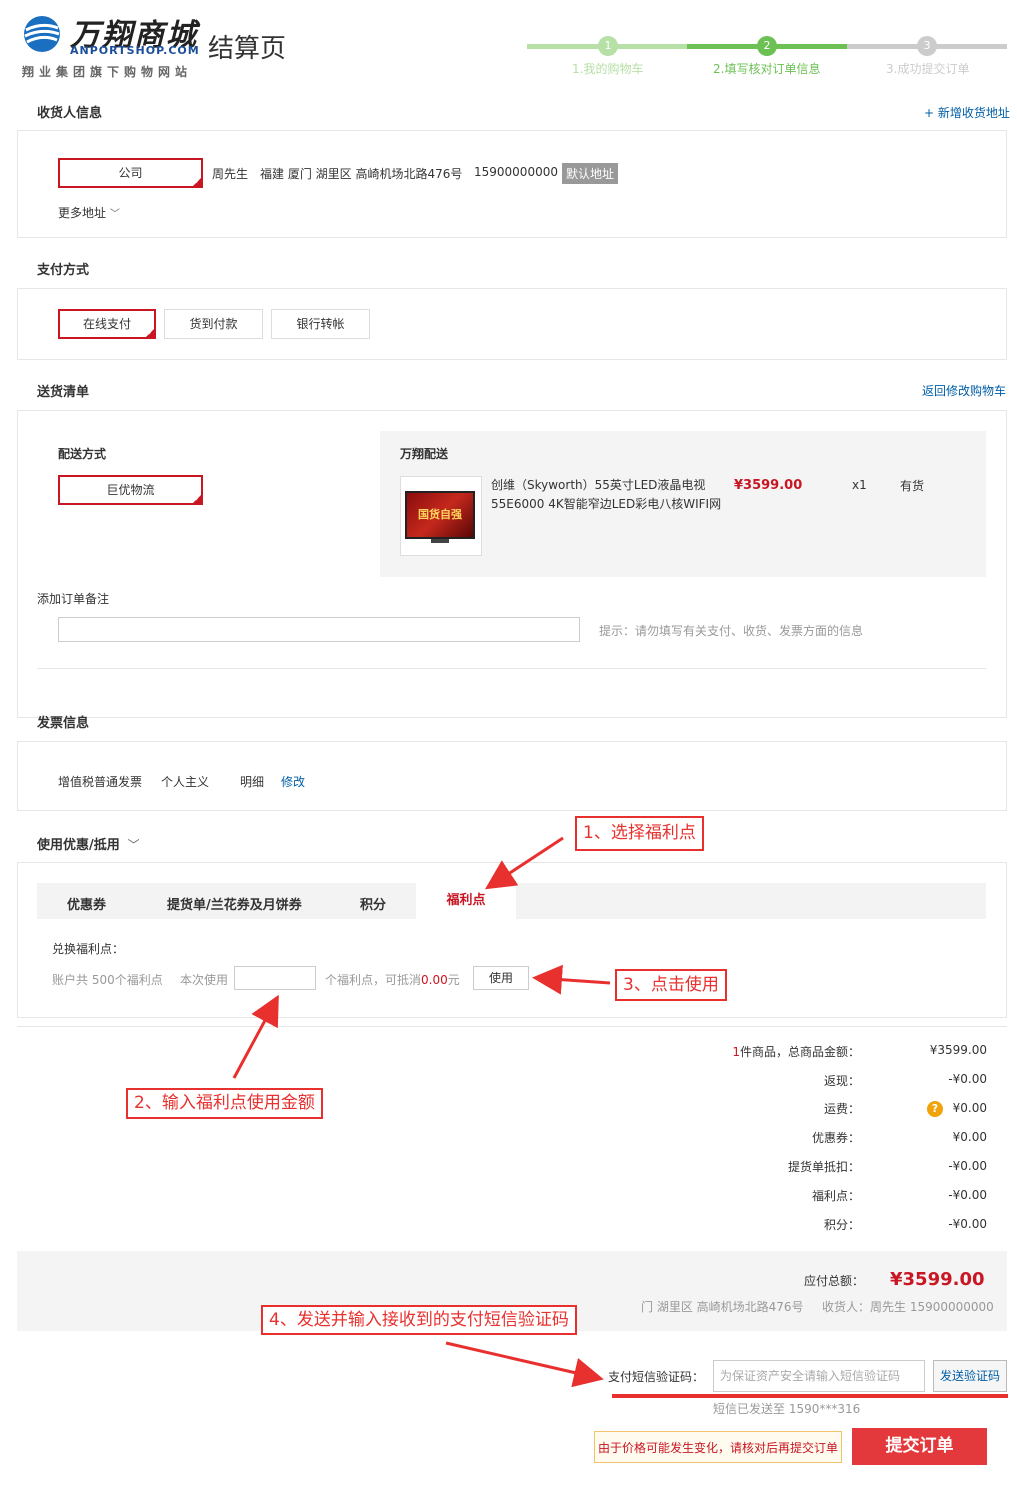 The width and height of the screenshot is (1017, 1496). I want to click on step-1-label: 1.我的购物车, so click(608, 69).